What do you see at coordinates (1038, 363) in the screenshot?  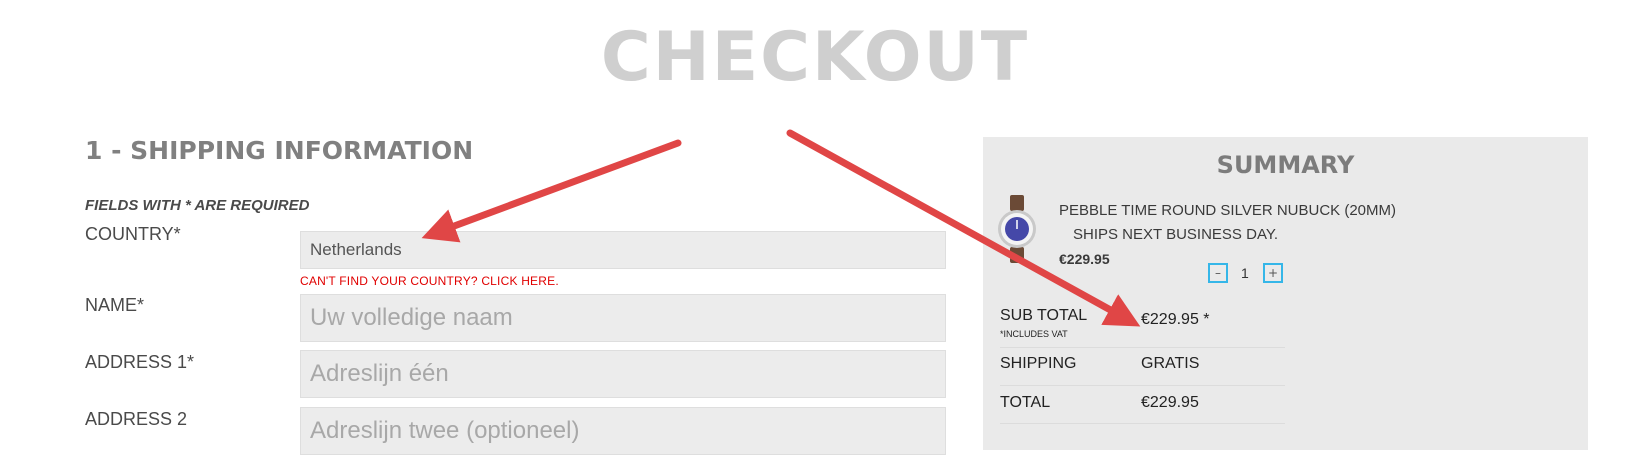 I see `shipping-label: SHIPPING` at bounding box center [1038, 363].